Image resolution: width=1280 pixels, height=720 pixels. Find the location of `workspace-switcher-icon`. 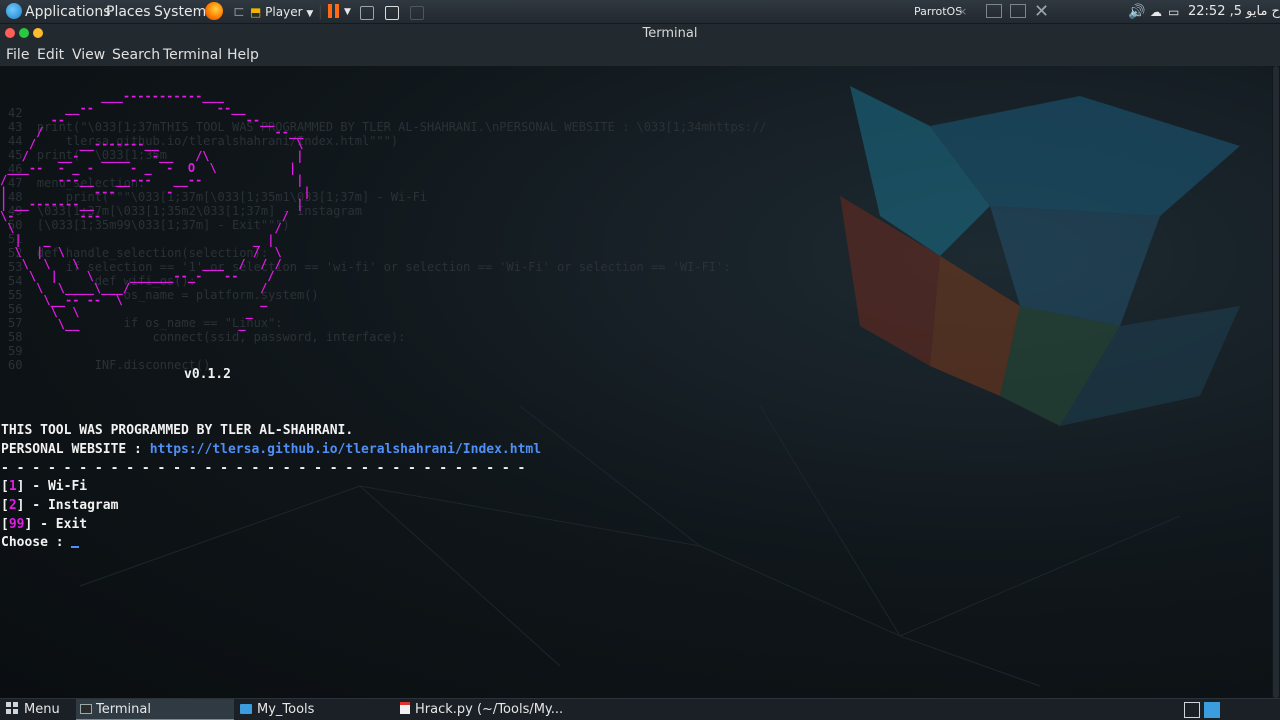

workspace-switcher-icon is located at coordinates (1192, 710).